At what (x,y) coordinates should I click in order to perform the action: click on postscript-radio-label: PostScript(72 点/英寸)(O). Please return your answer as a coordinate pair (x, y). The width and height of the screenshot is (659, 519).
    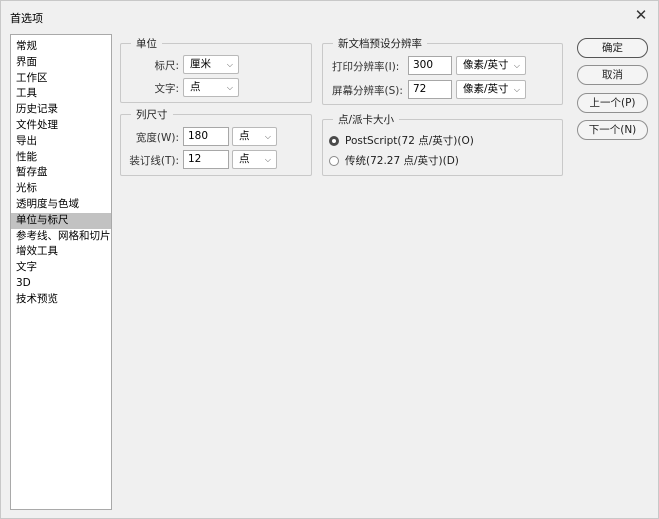
    Looking at the image, I should click on (409, 141).